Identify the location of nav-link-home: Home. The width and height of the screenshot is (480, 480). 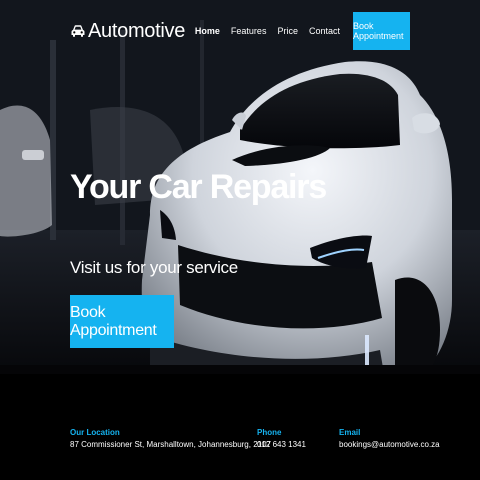
(207, 31).